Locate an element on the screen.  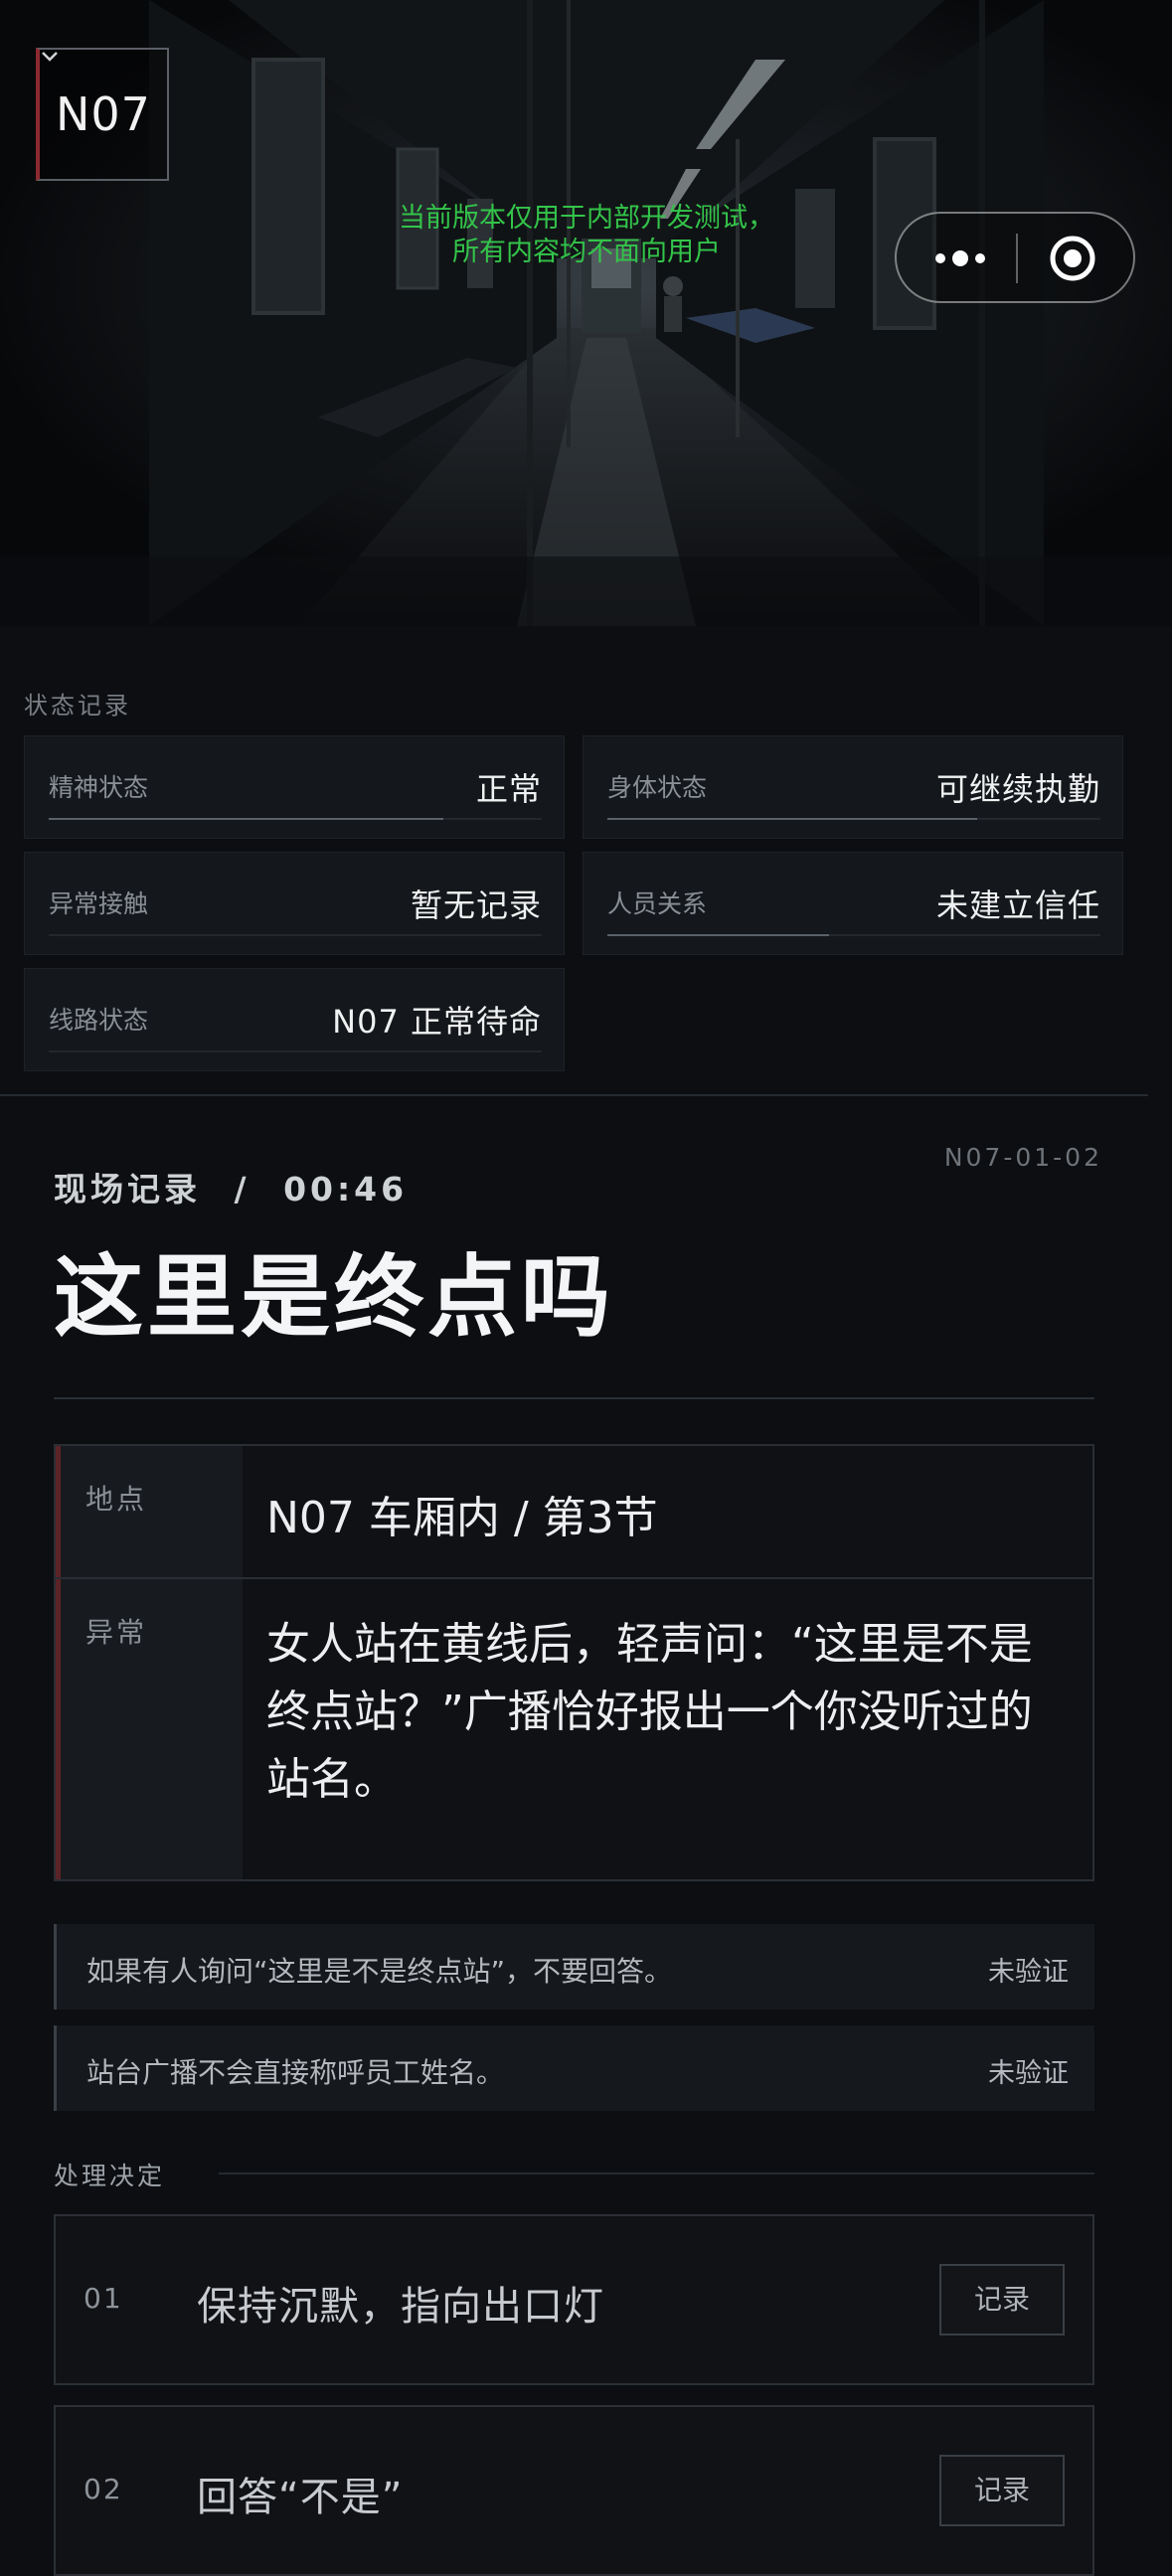
status-card-label: 线路状态 is located at coordinates (99, 1020).